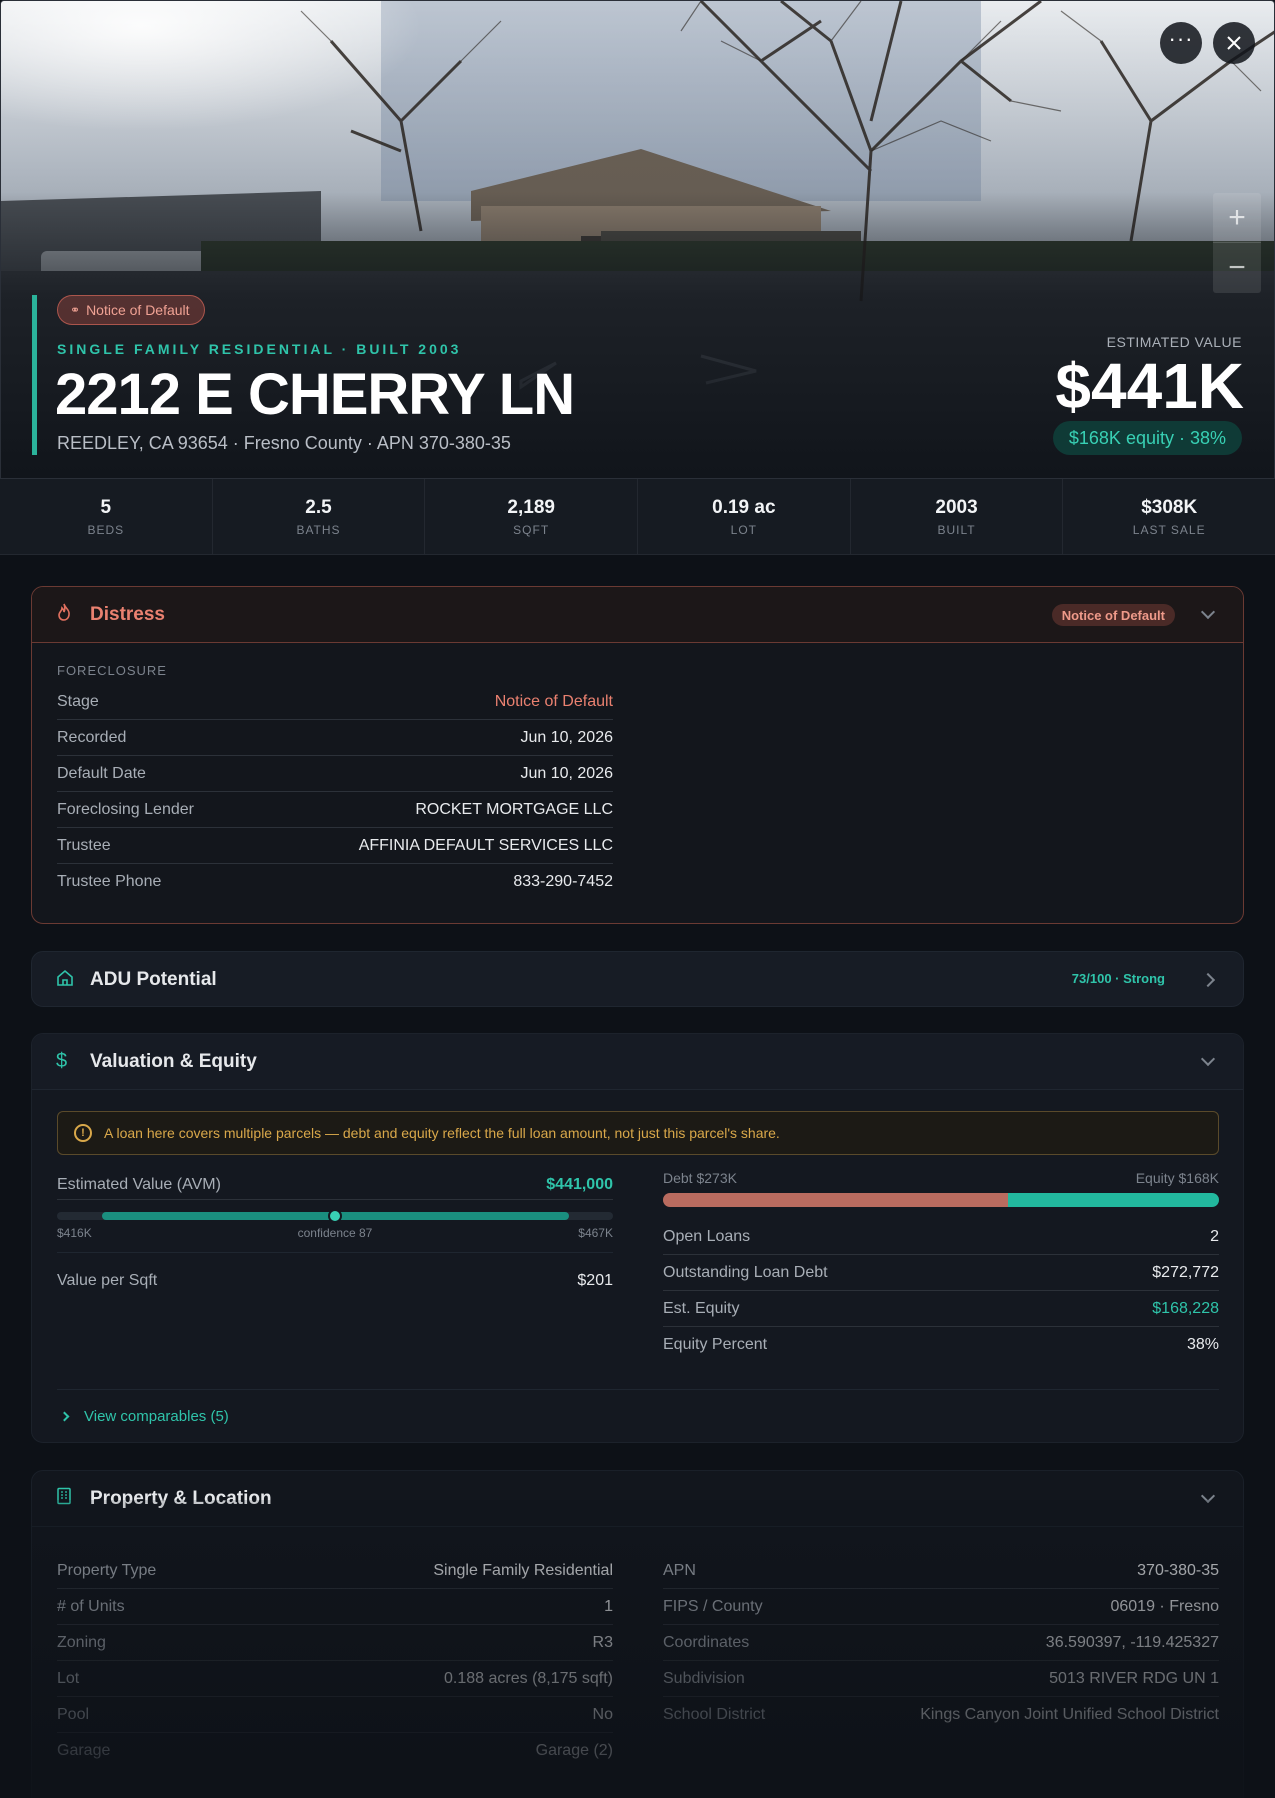 The width and height of the screenshot is (1275, 1798). I want to click on detail-row-stage: Stage Notice of Default, so click(335, 702).